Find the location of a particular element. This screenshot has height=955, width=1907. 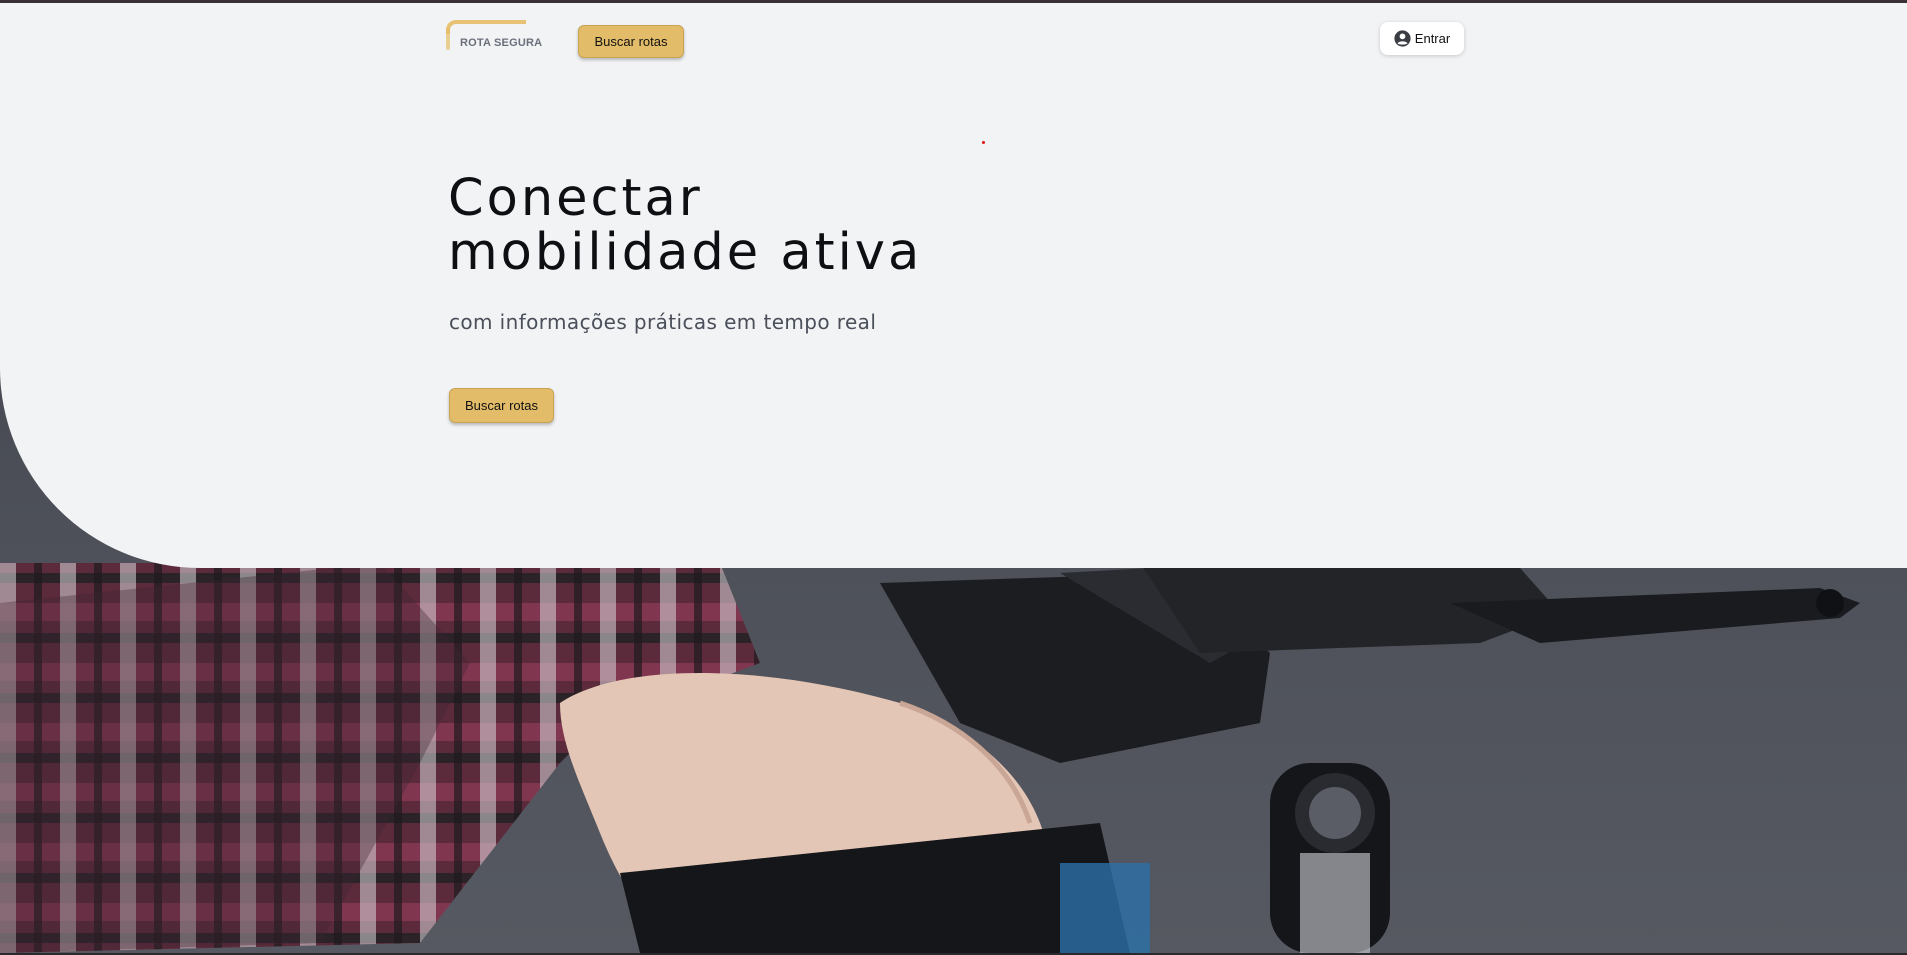

login-button: Entrar is located at coordinates (1422, 38).